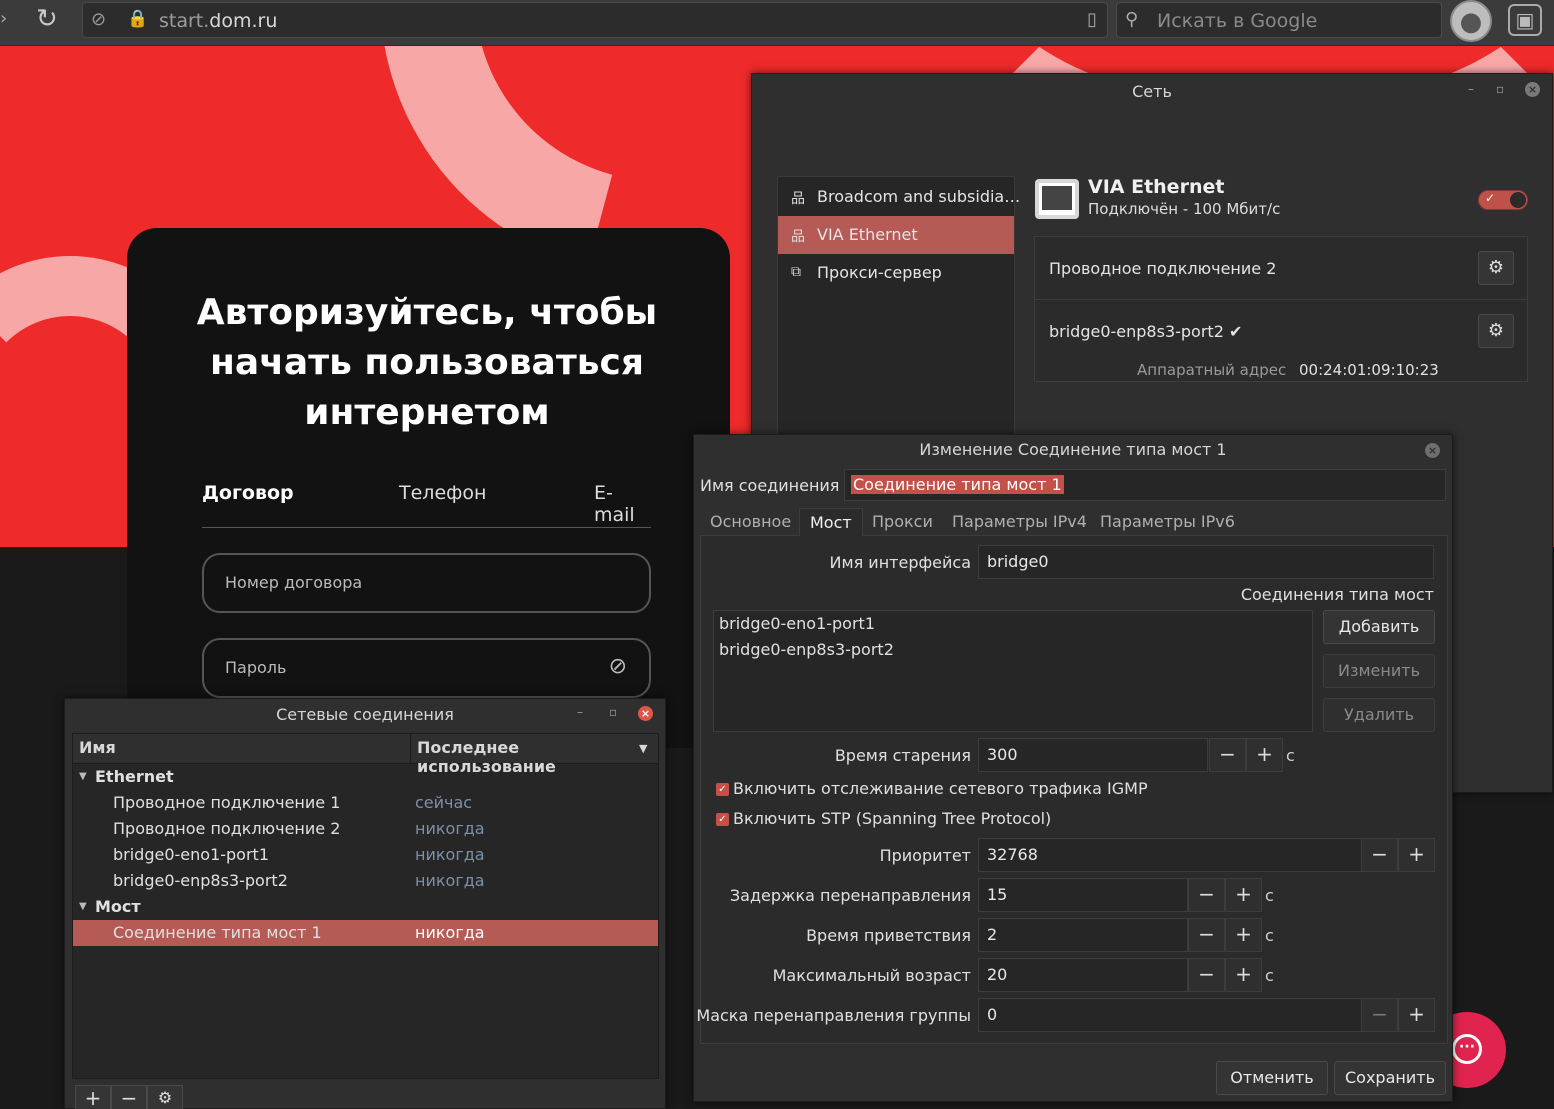 The image size is (1554, 1109). What do you see at coordinates (806, 649) in the screenshot?
I see `list-item: bridge0-enp8s3-port2` at bounding box center [806, 649].